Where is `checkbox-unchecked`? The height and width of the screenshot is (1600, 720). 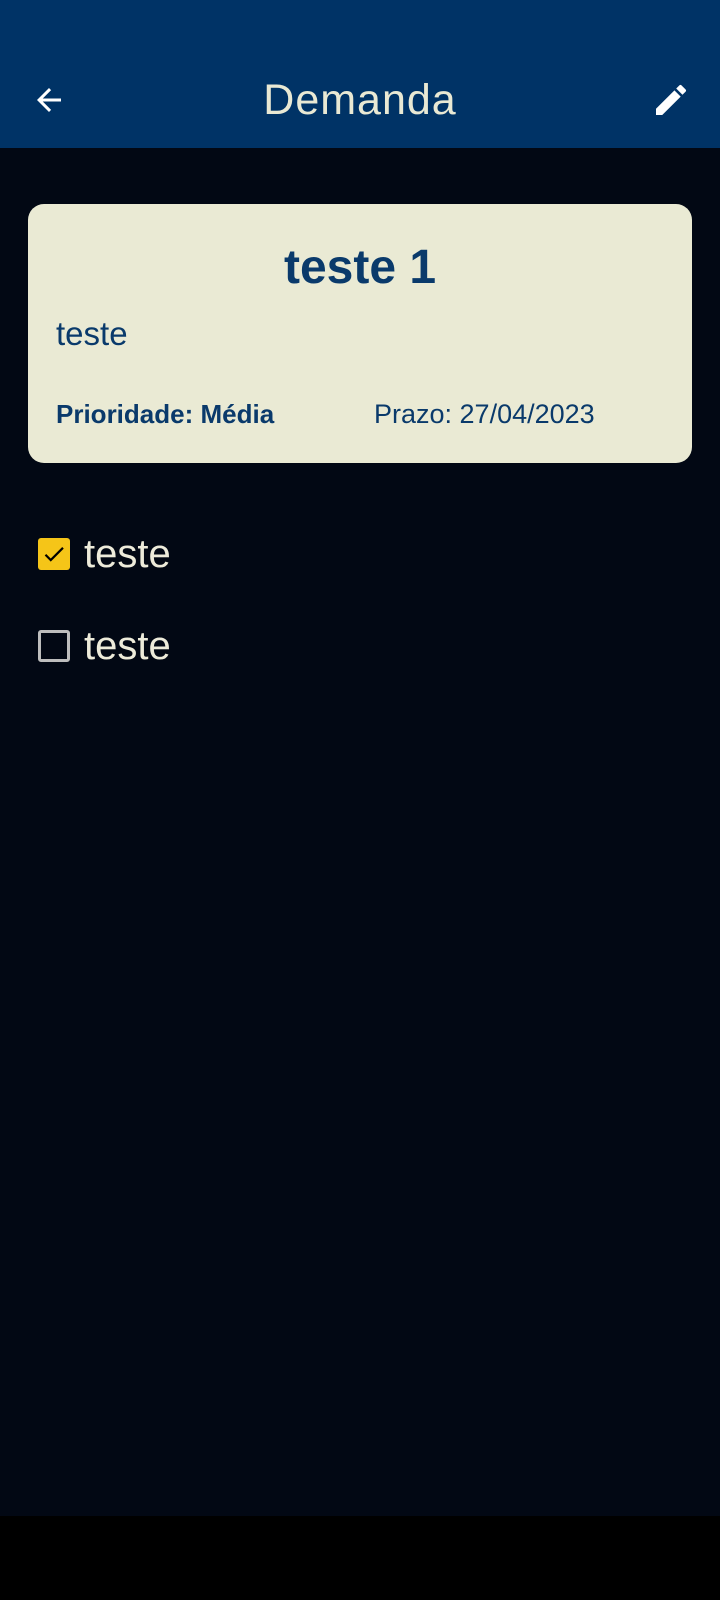
checkbox-unchecked is located at coordinates (54, 646).